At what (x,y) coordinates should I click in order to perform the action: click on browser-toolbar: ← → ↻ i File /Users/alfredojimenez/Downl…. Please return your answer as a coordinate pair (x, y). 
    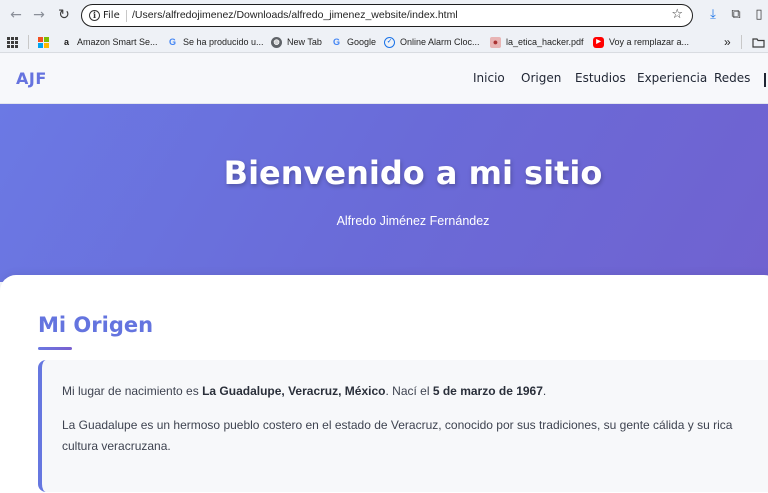
    Looking at the image, I should click on (384, 15).